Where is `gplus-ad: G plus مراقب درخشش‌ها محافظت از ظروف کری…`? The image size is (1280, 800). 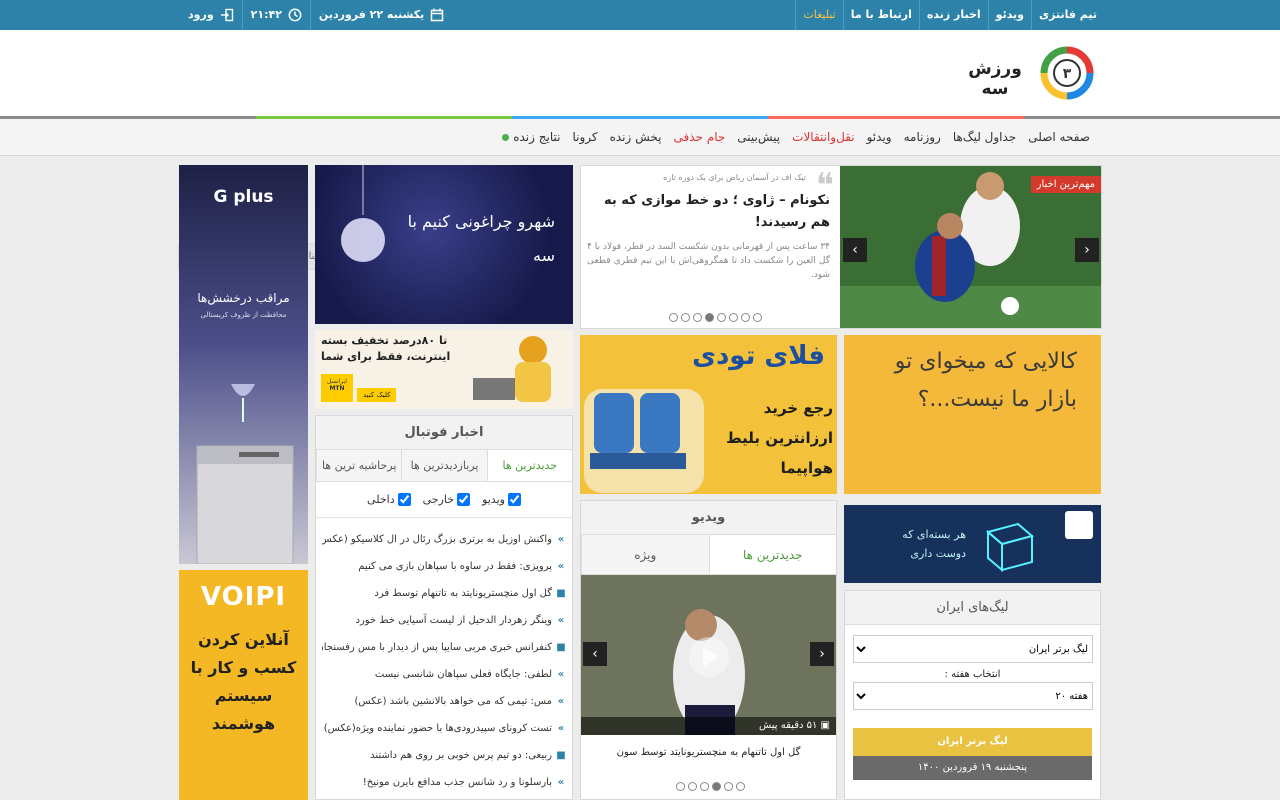 gplus-ad: G plus مراقب درخشش‌ها محافظت از ظروف کری… is located at coordinates (243, 364).